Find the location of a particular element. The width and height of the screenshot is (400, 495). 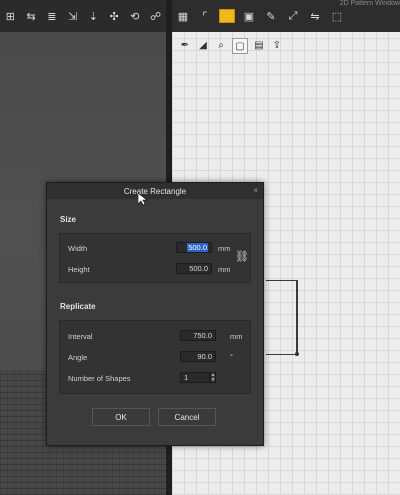

viewport-3d-toolbar: ⊞ ⇆ ≣ ⇲ ⇣ ✣ ⟲ ☍ is located at coordinates (83, 16).